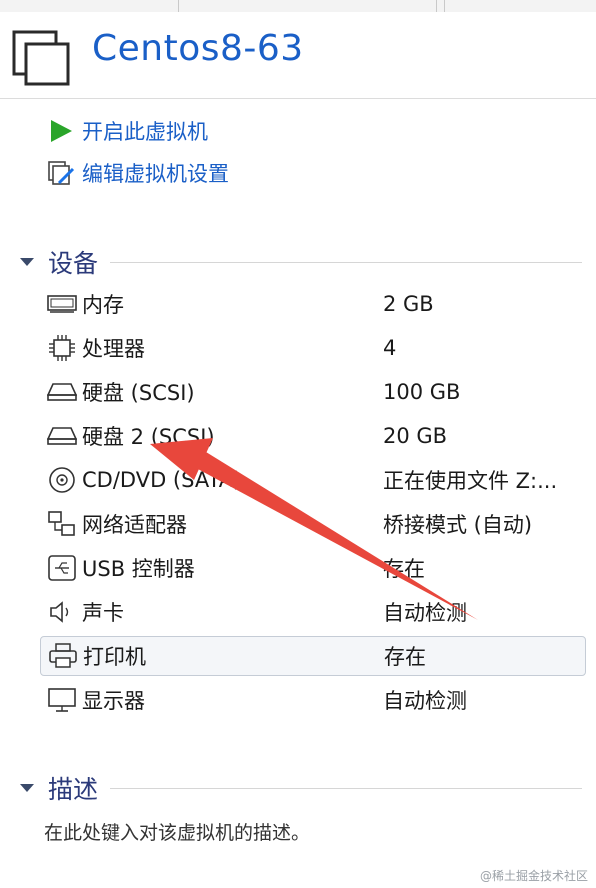 This screenshot has height=888, width=596. I want to click on device-value: 20 GB, so click(415, 436).